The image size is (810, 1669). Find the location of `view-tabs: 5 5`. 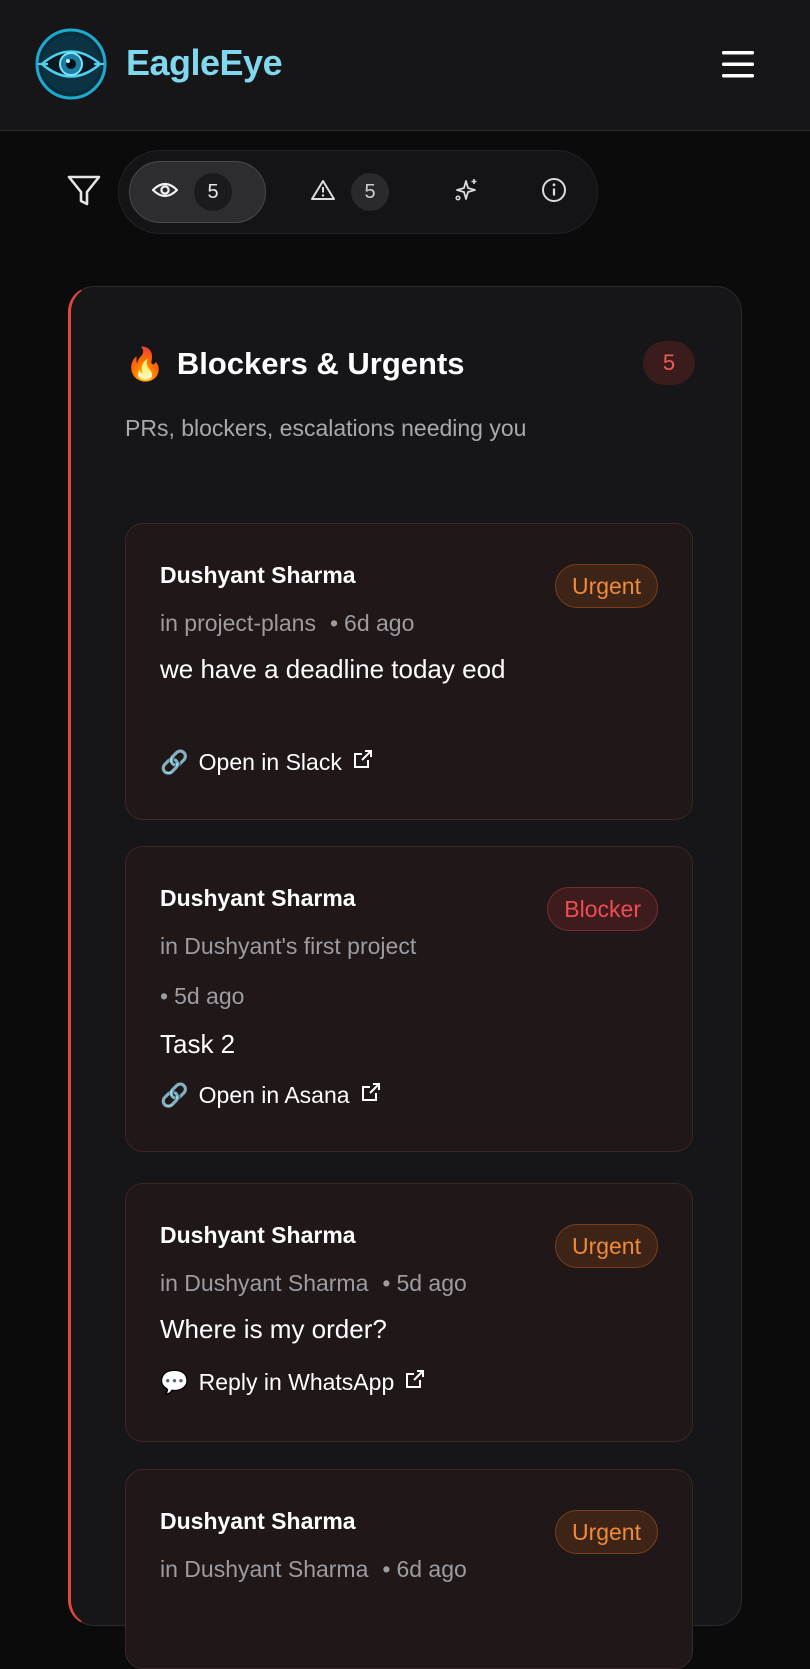

view-tabs: 5 5 is located at coordinates (358, 192).